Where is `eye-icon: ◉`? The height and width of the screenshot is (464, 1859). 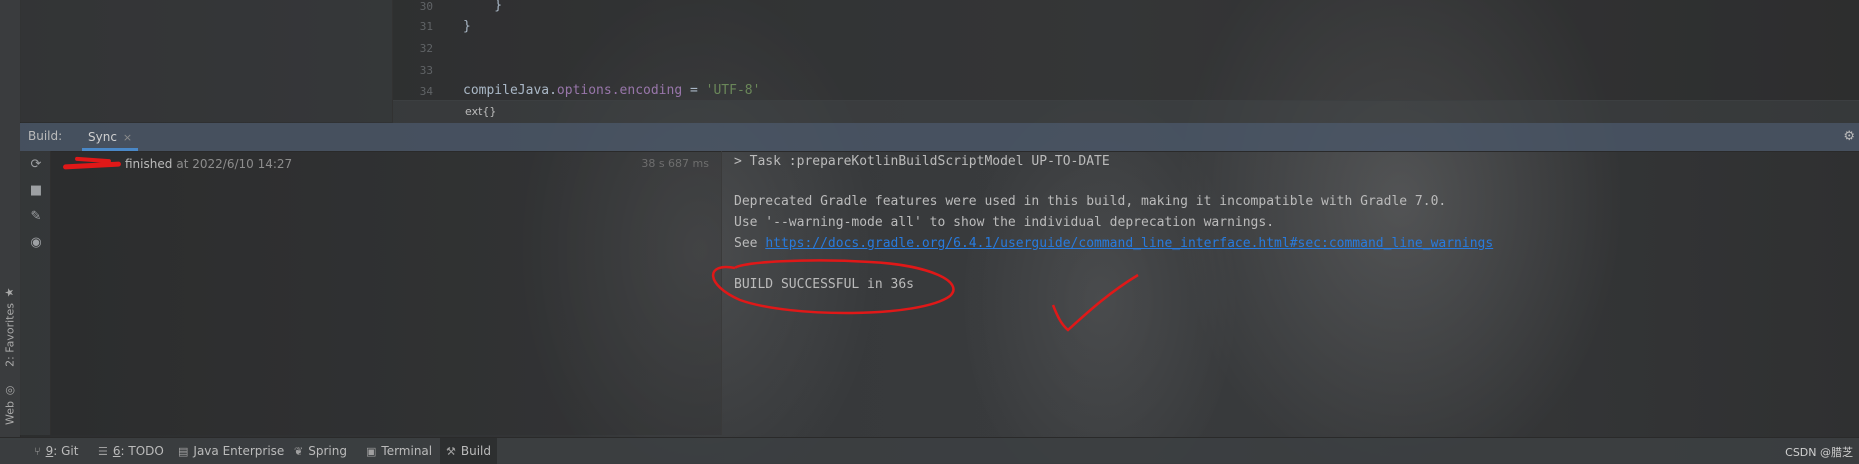
eye-icon: ◉ is located at coordinates (36, 243).